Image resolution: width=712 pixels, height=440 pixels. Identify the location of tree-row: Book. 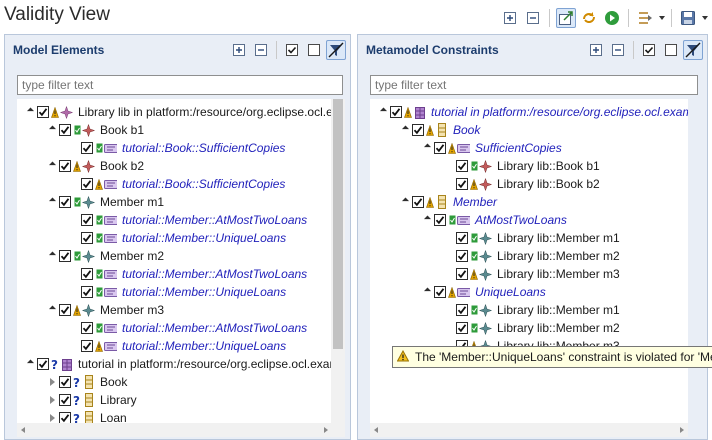
(440, 130).